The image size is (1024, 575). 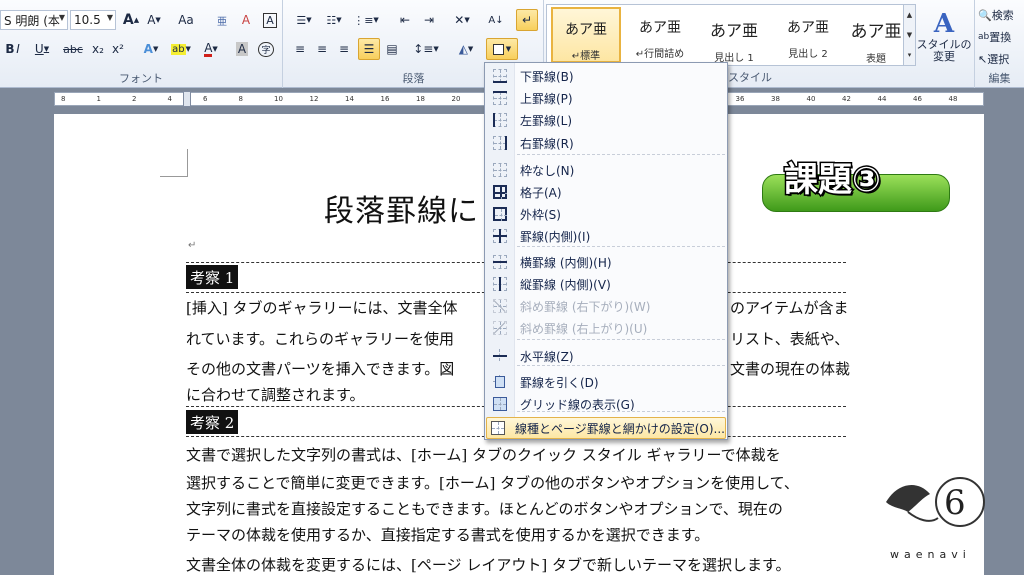 I want to click on char-border-button: A, so click(x=270, y=20).